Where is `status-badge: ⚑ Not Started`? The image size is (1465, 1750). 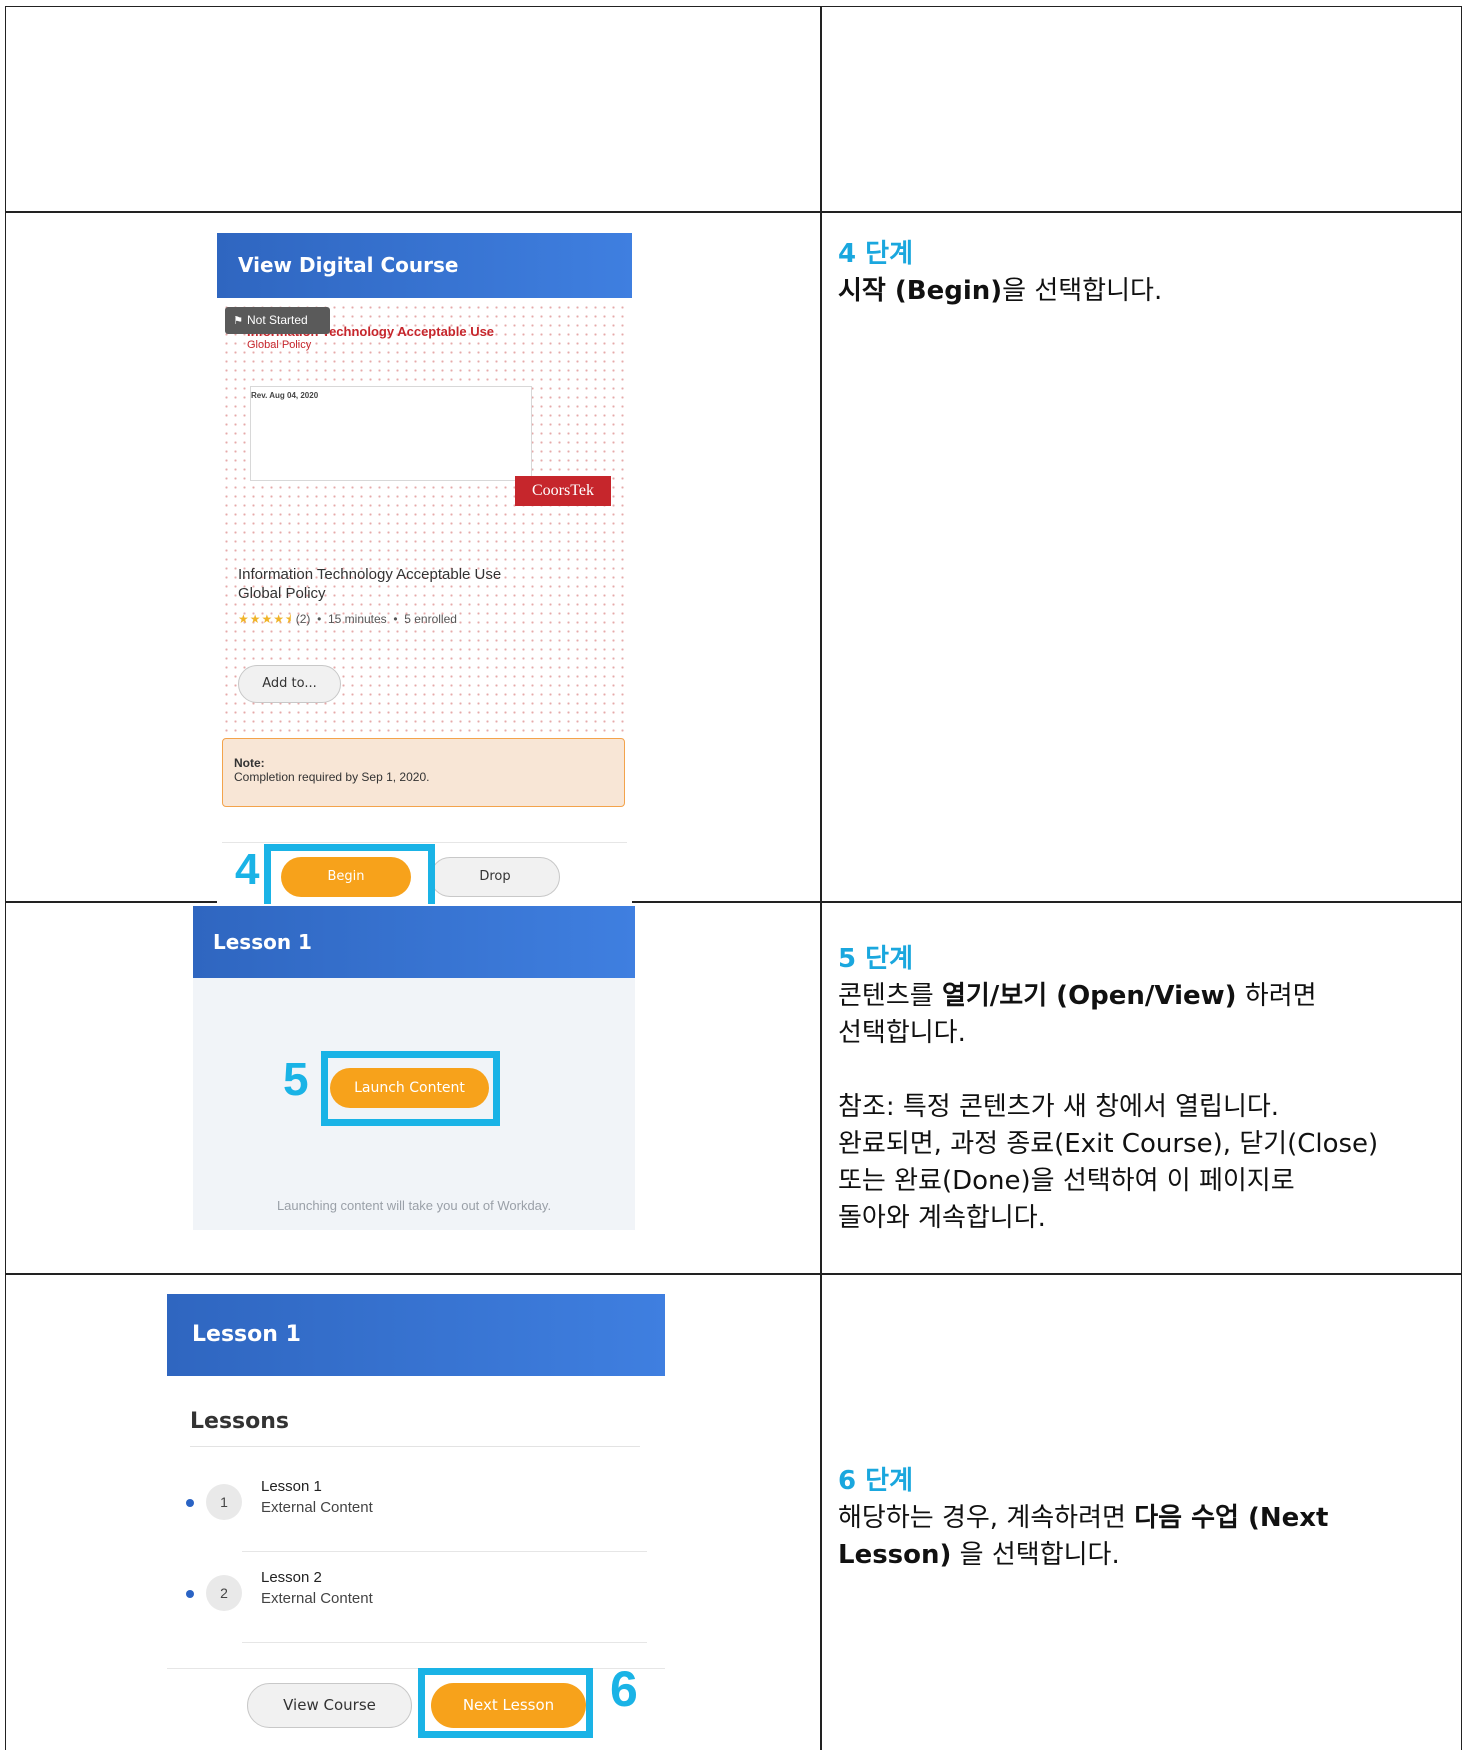 status-badge: ⚑ Not Started is located at coordinates (277, 320).